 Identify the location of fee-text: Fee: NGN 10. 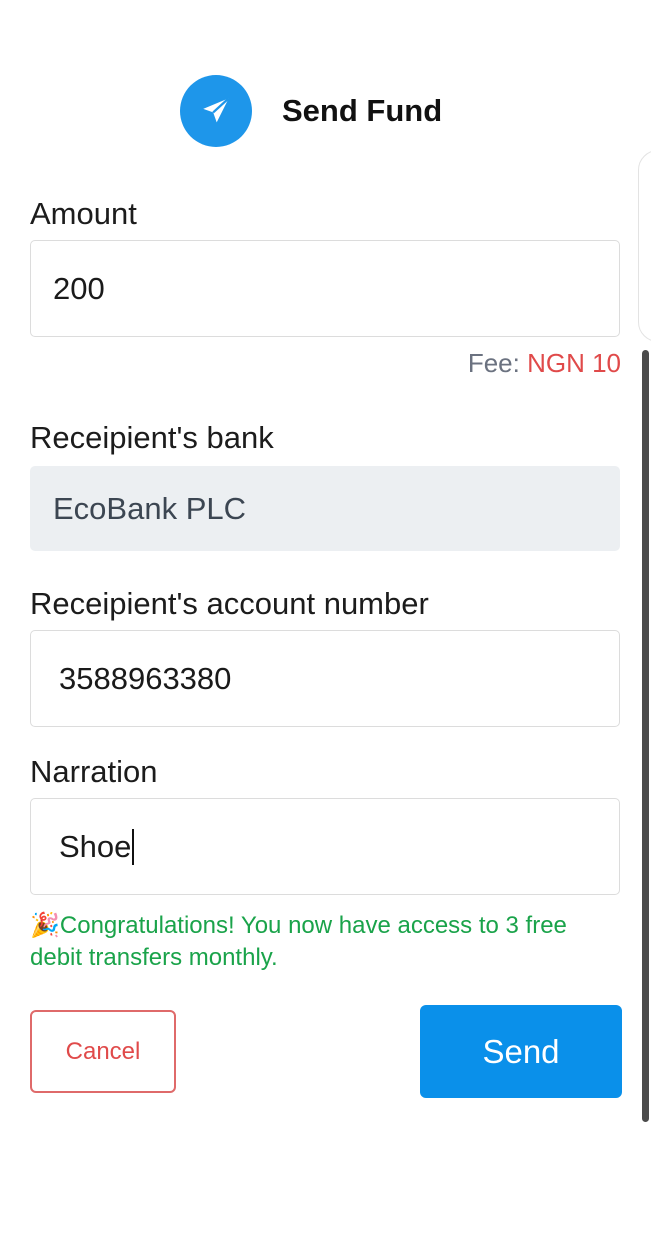
(544, 363).